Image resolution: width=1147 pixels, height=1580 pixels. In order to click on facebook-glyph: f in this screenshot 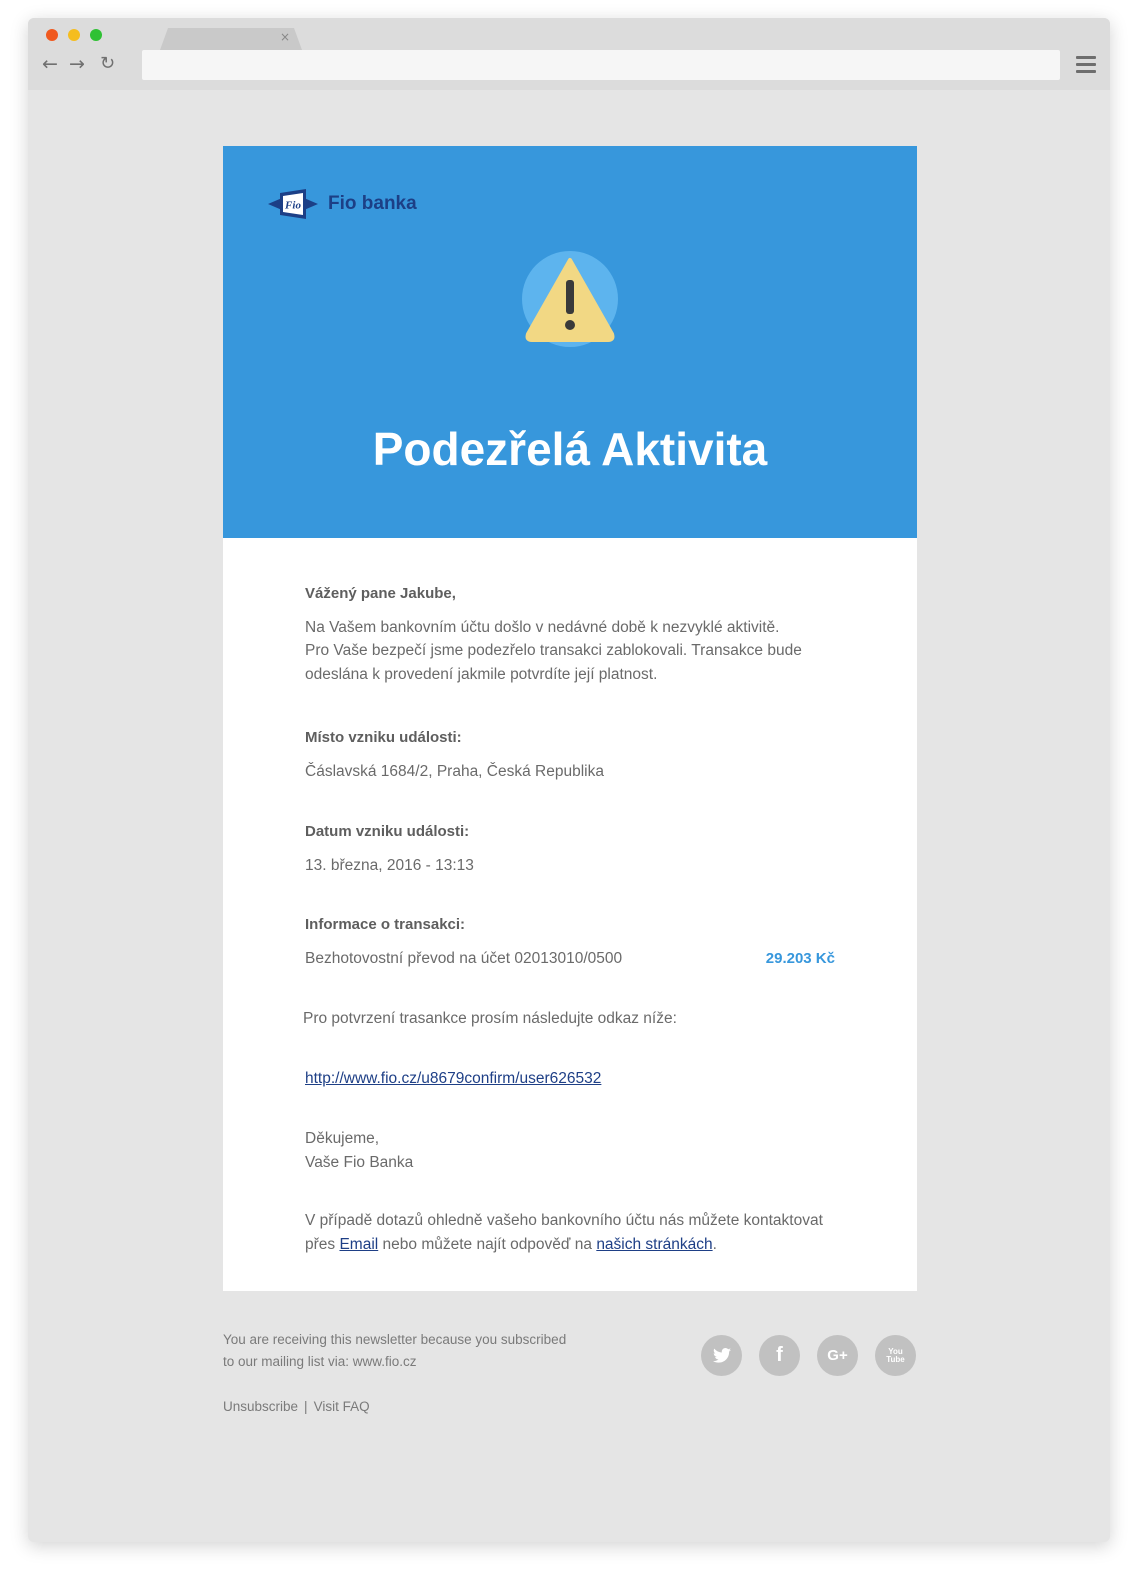, I will do `click(779, 1355)`.